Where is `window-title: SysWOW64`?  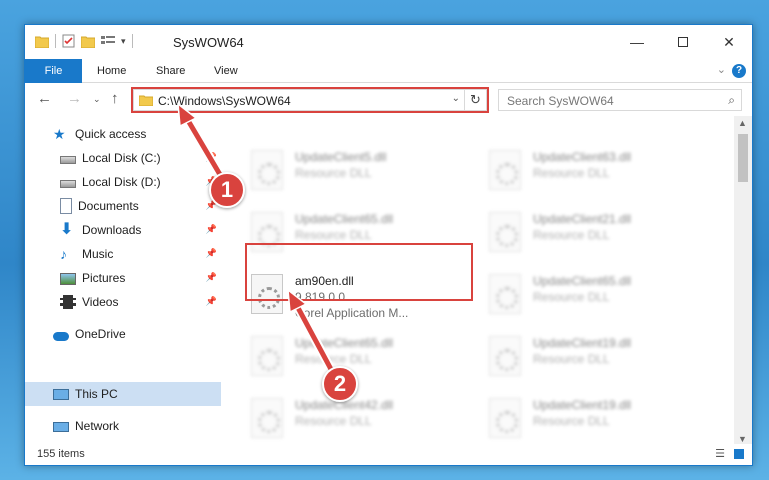 window-title: SysWOW64 is located at coordinates (208, 42).